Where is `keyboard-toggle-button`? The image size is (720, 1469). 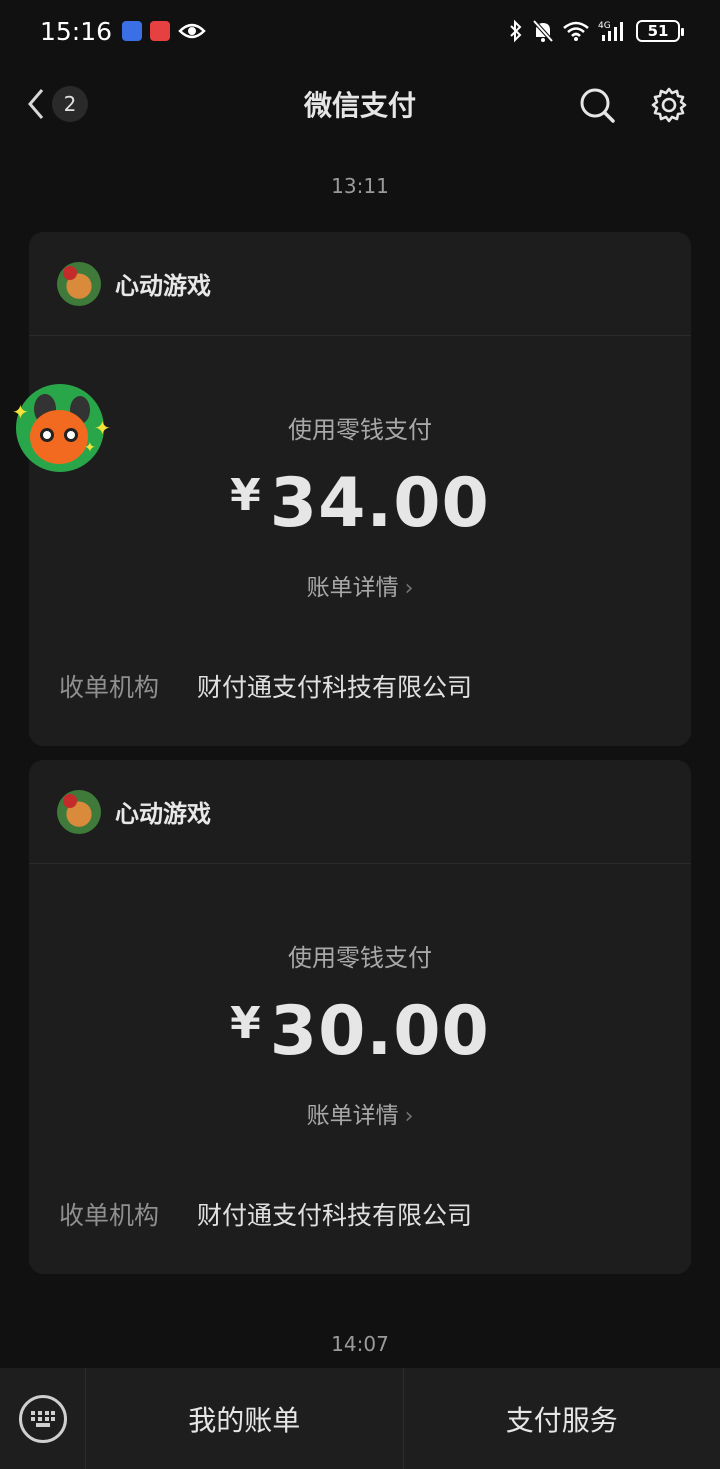 keyboard-toggle-button is located at coordinates (43, 1418).